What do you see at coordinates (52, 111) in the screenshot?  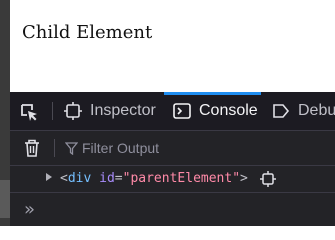 I see `toolbar-divider` at bounding box center [52, 111].